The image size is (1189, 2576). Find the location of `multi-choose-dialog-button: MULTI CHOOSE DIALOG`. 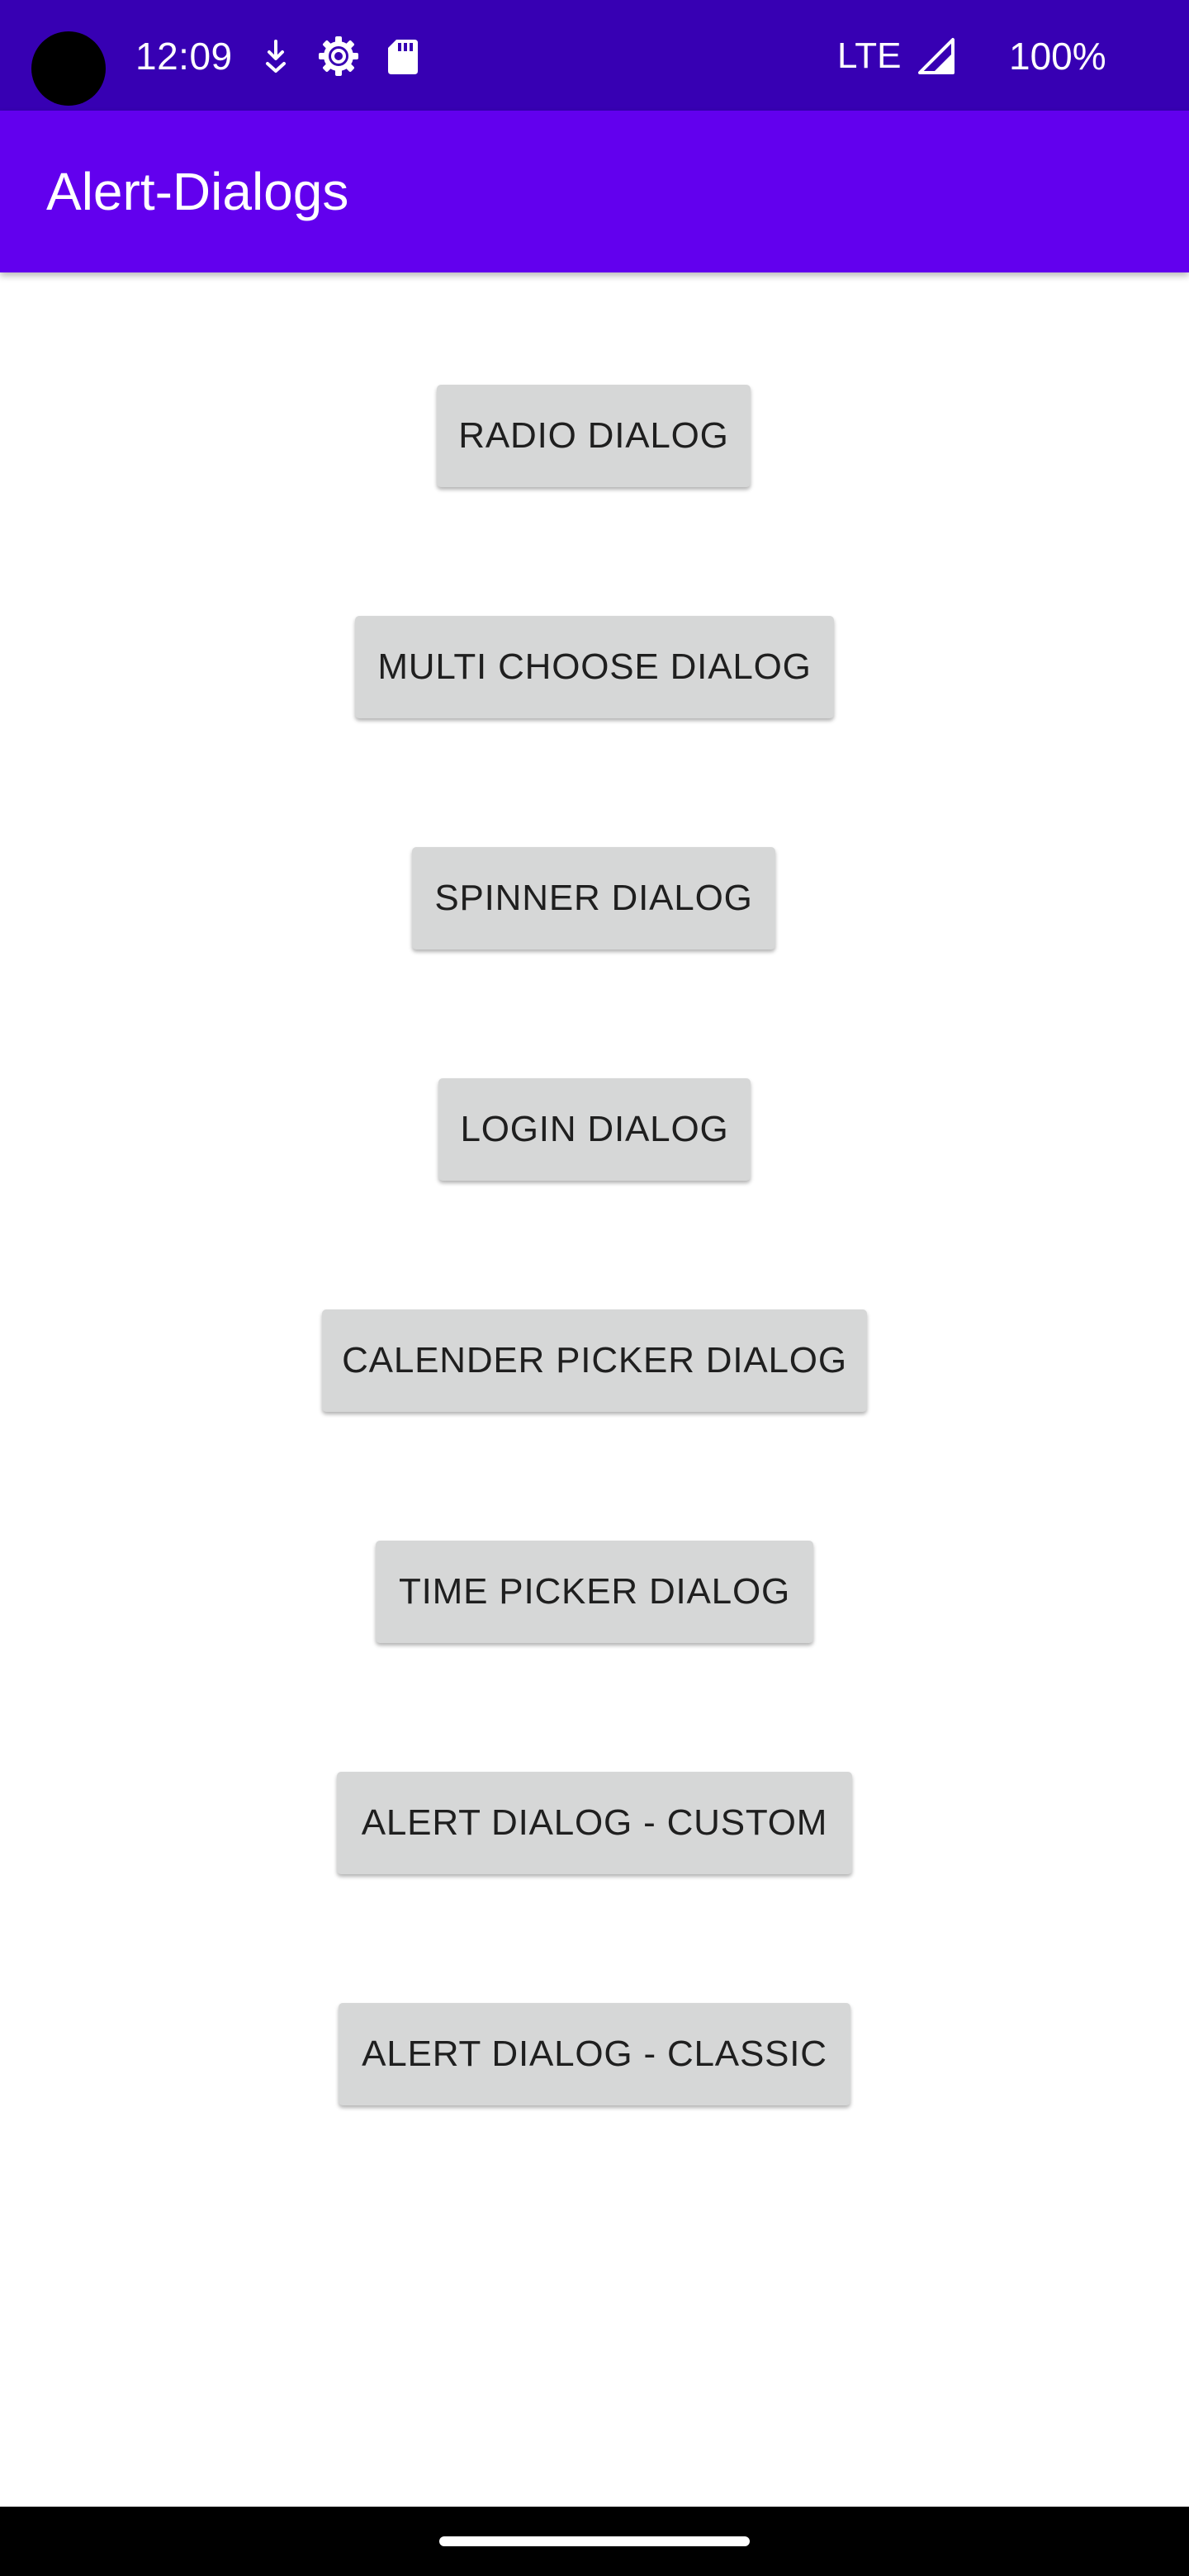

multi-choose-dialog-button: MULTI CHOOSE DIALOG is located at coordinates (594, 667).